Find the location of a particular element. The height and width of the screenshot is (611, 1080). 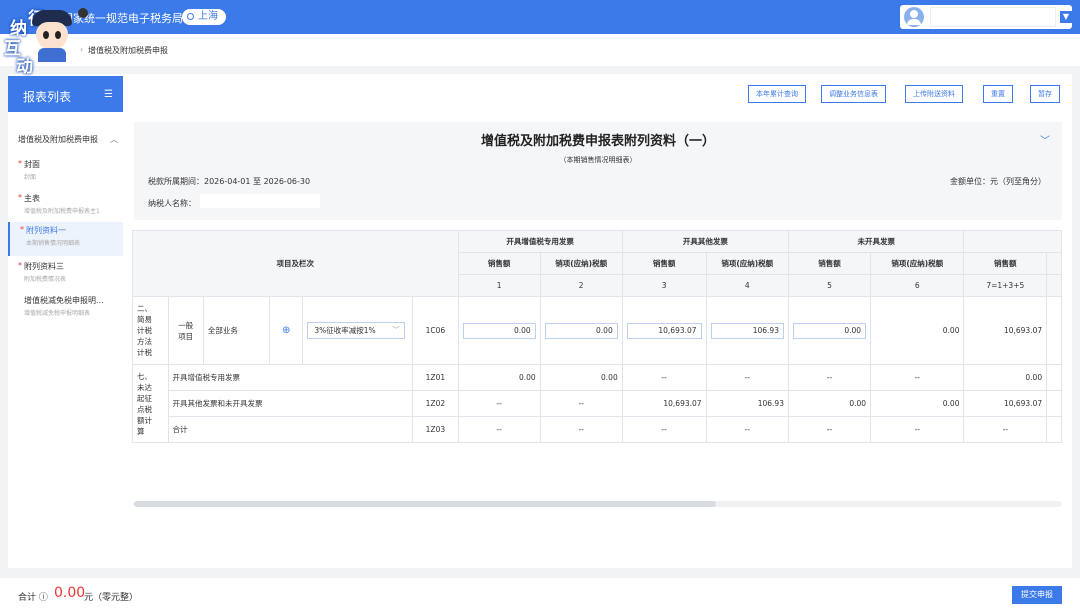

rate-cell: 3%征收率减按1% ﹀ is located at coordinates (358, 330).